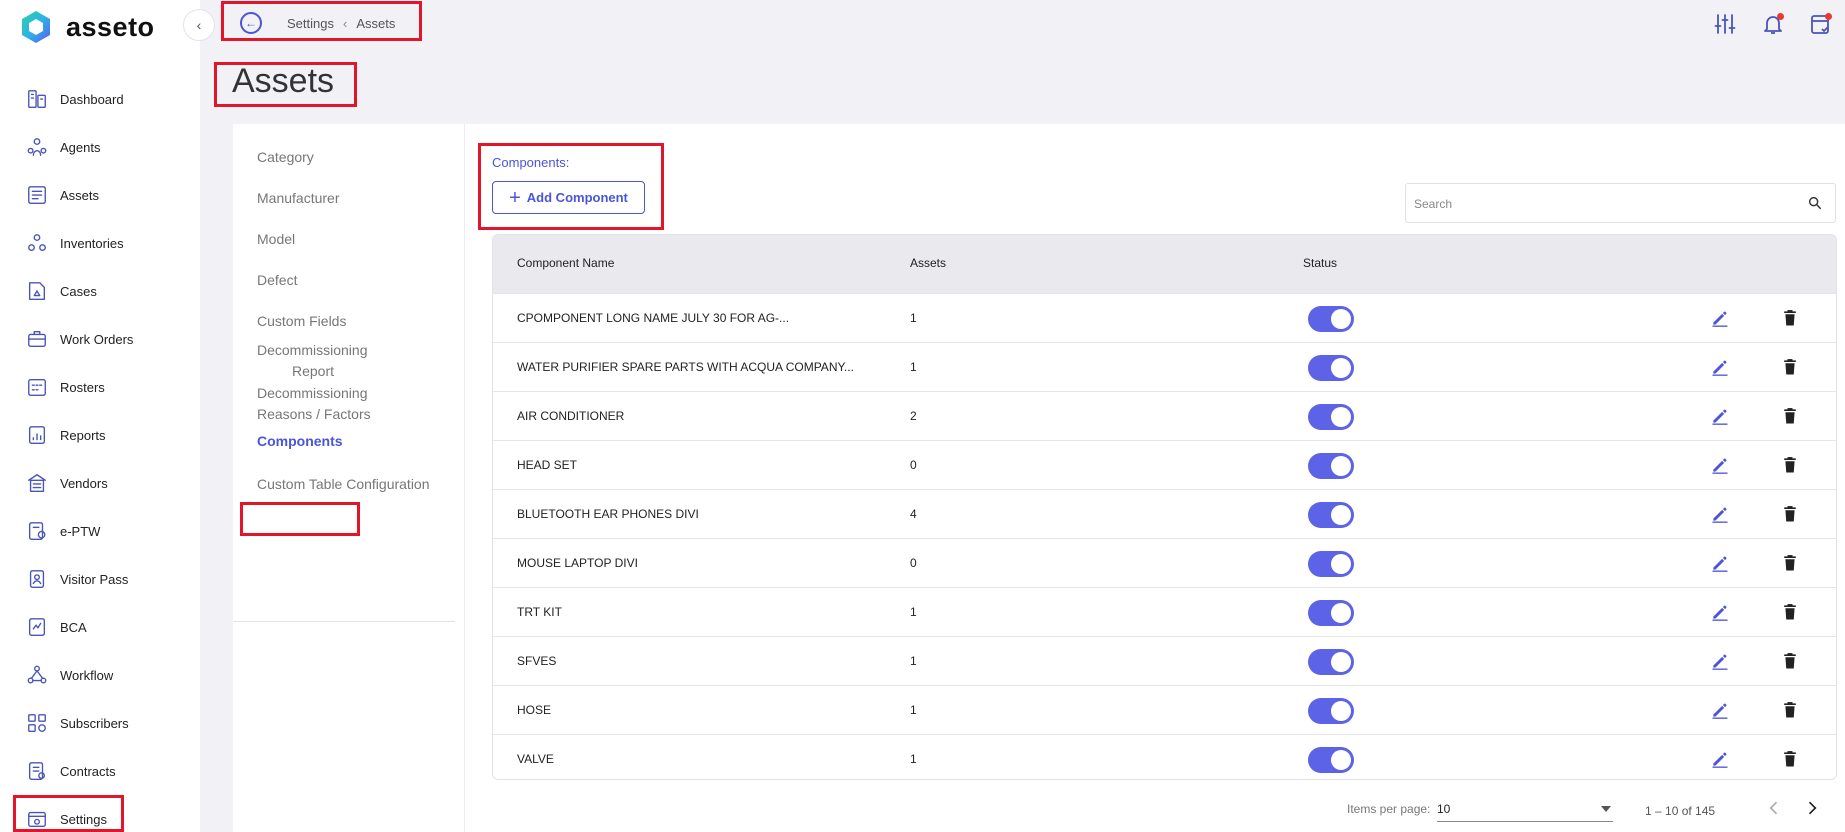 The height and width of the screenshot is (832, 1845). Describe the element at coordinates (1320, 263) in the screenshot. I see `header-status: Status` at that location.